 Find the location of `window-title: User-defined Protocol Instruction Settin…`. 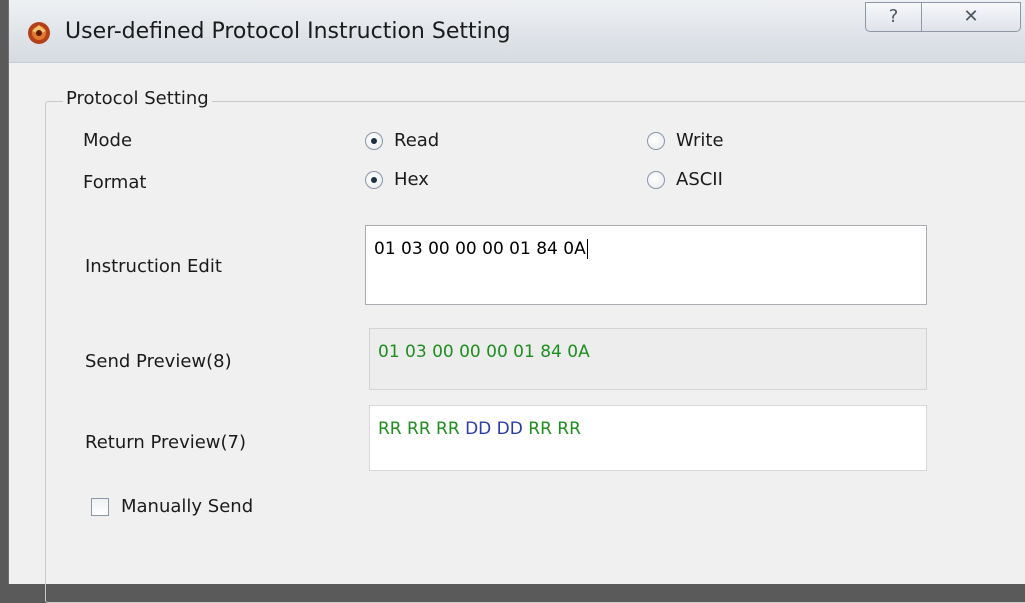

window-title: User-defined Protocol Instruction Settin… is located at coordinates (288, 31).